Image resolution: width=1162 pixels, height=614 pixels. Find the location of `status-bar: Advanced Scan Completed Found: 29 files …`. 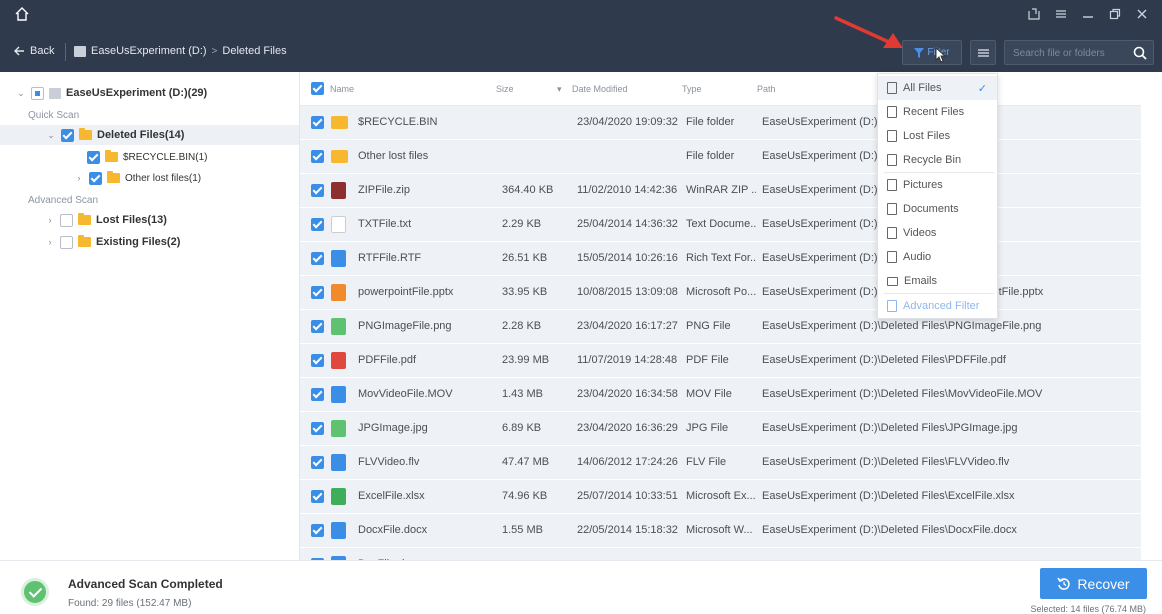

status-bar: Advanced Scan Completed Found: 29 files … is located at coordinates (581, 587).